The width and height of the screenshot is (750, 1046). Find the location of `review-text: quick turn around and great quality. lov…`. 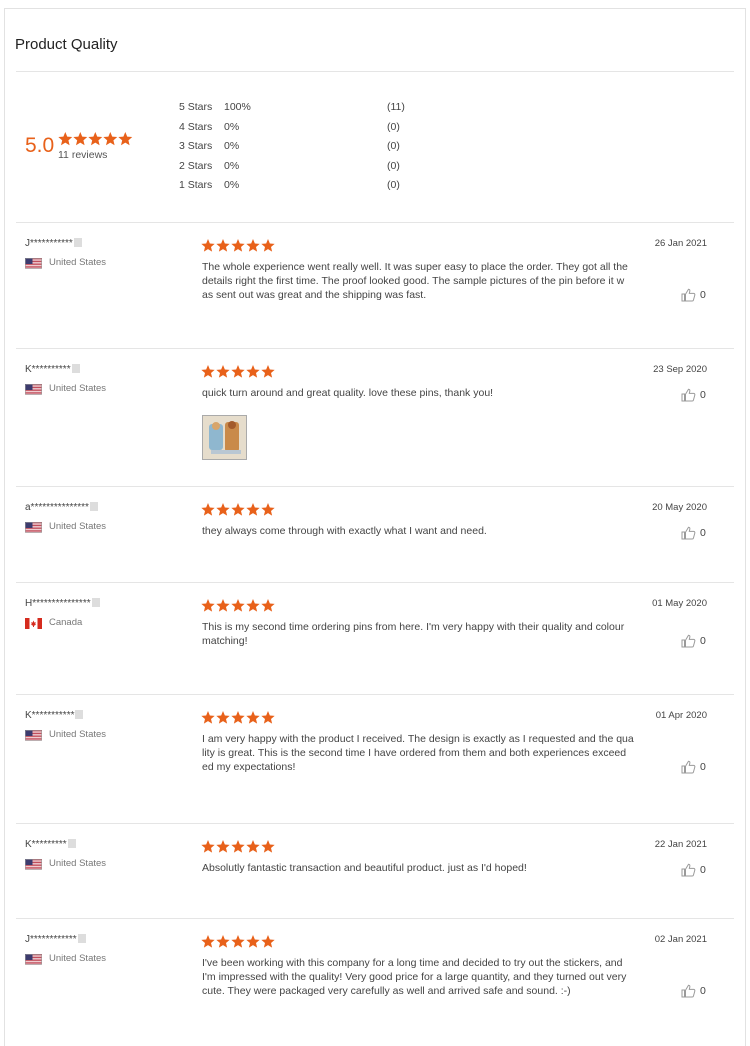

review-text: quick turn around and great quality. lov… is located at coordinates (420, 393).